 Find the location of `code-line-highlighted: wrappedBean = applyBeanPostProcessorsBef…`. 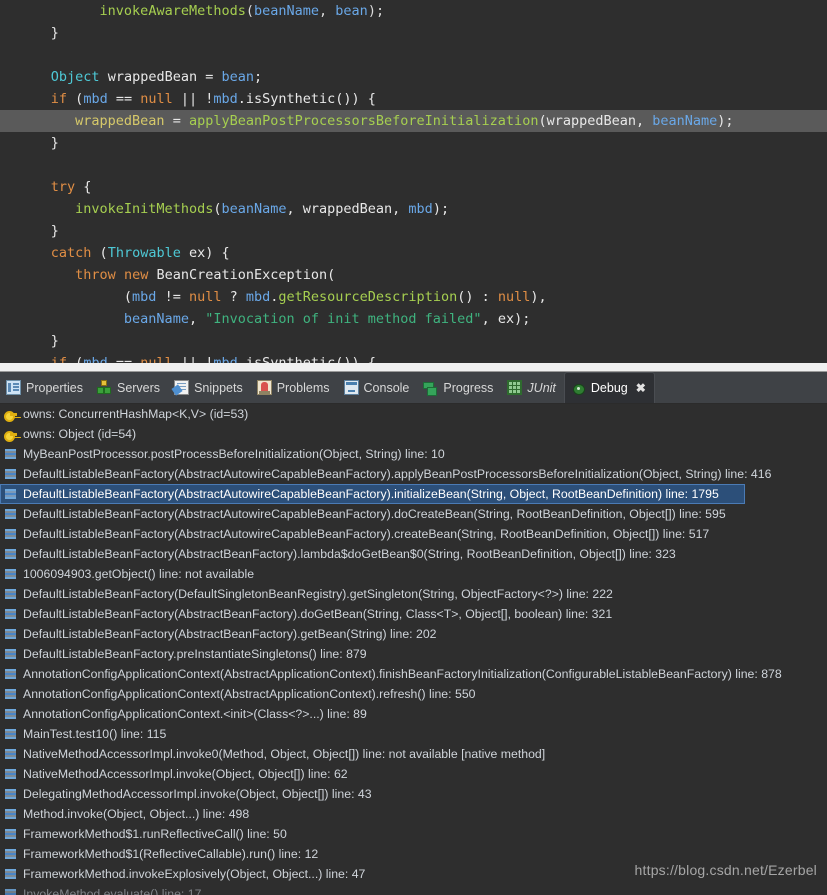

code-line-highlighted: wrappedBean = applyBeanPostProcessorsBef… is located at coordinates (413, 121).